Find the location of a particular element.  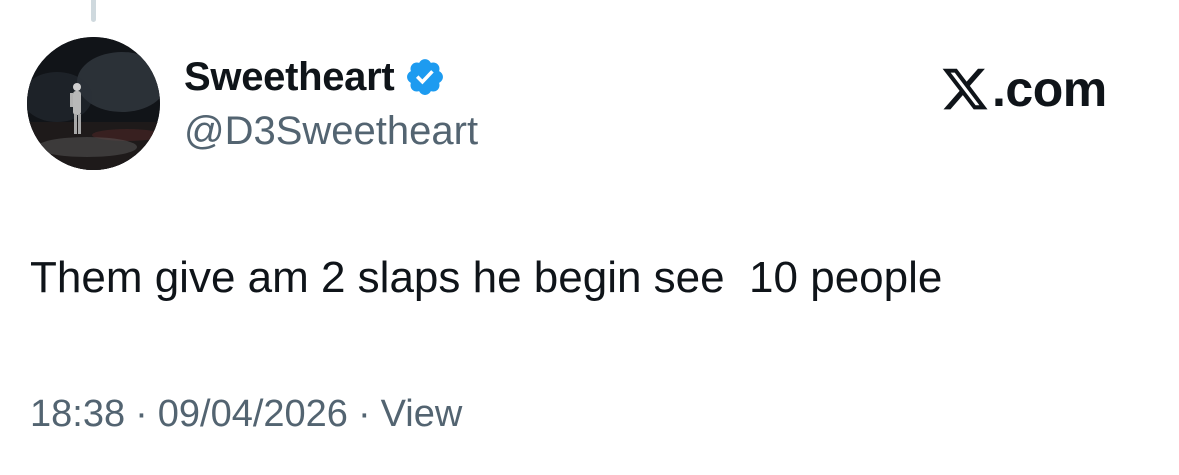

x-com-brand: .com is located at coordinates (1023, 89).